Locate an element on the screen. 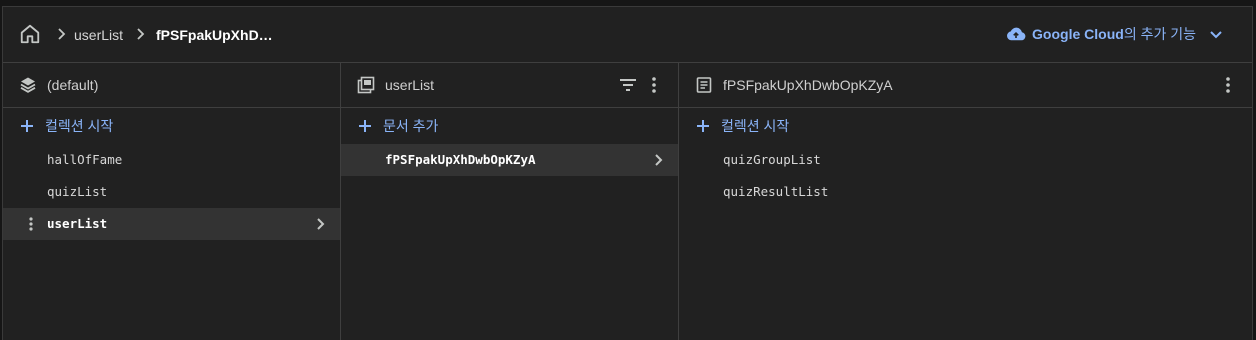 This screenshot has height=340, width=1256. chevron-down-icon is located at coordinates (1216, 35).